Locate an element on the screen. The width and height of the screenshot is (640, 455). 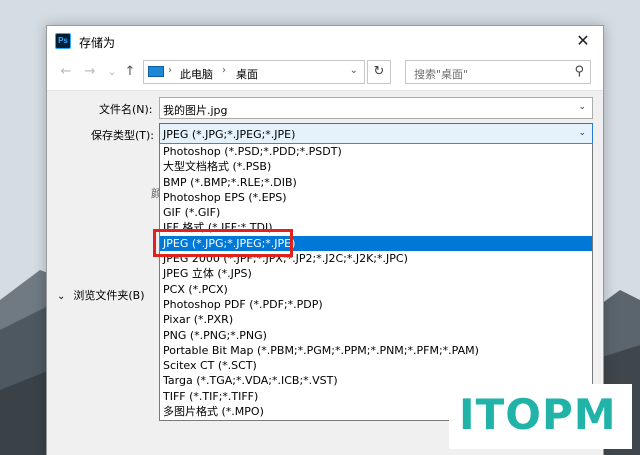
dropdown-option: GIF (*.GIF) is located at coordinates (376, 212).